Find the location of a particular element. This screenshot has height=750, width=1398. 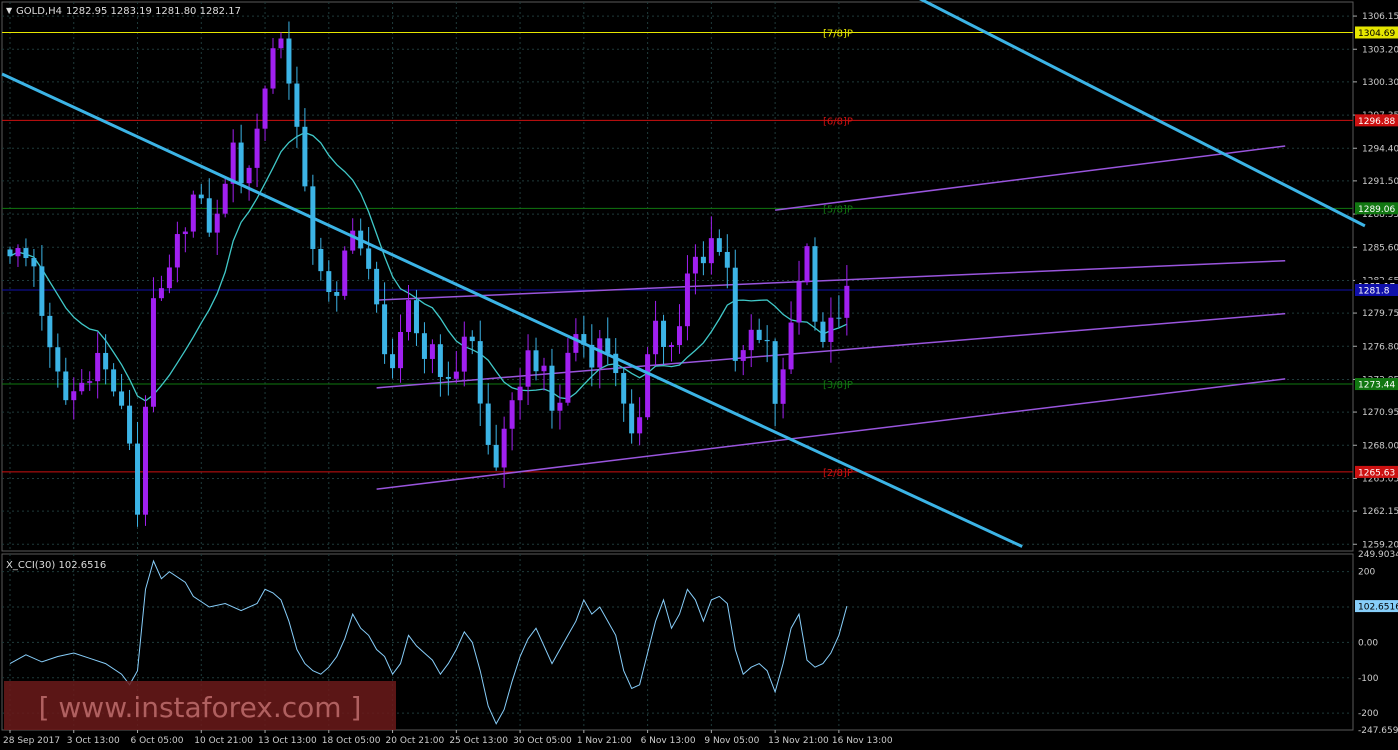

cci-y-tick-label: 0.00 is located at coordinates (1368, 643).